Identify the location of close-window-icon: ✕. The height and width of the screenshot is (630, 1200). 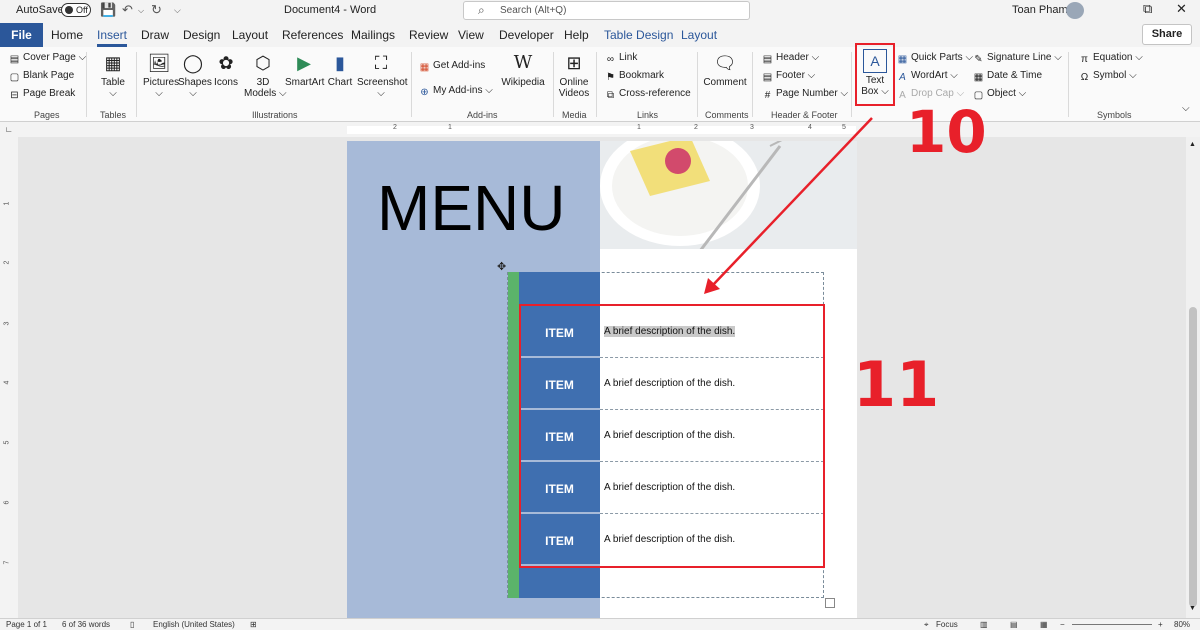
(1181, 9).